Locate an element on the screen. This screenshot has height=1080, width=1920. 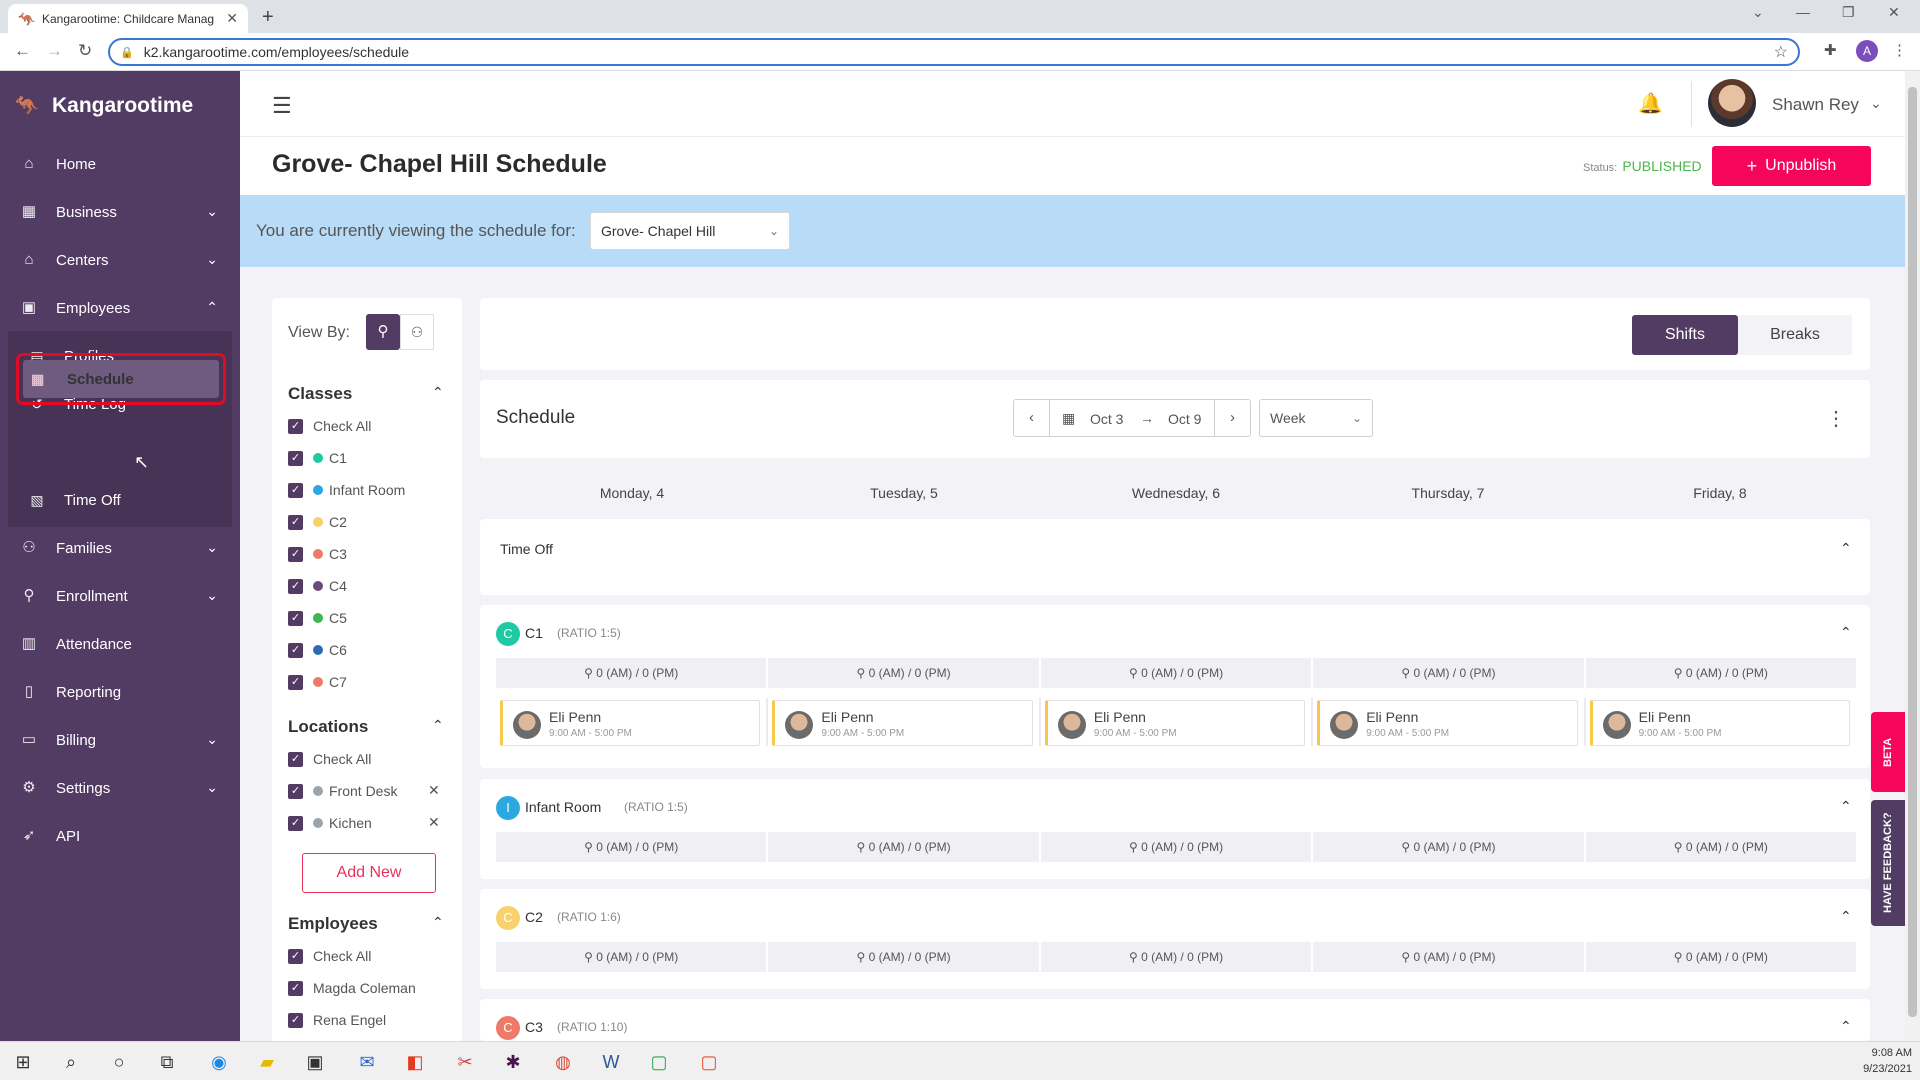
restore-icon: ❐ is located at coordinates (1848, 12).